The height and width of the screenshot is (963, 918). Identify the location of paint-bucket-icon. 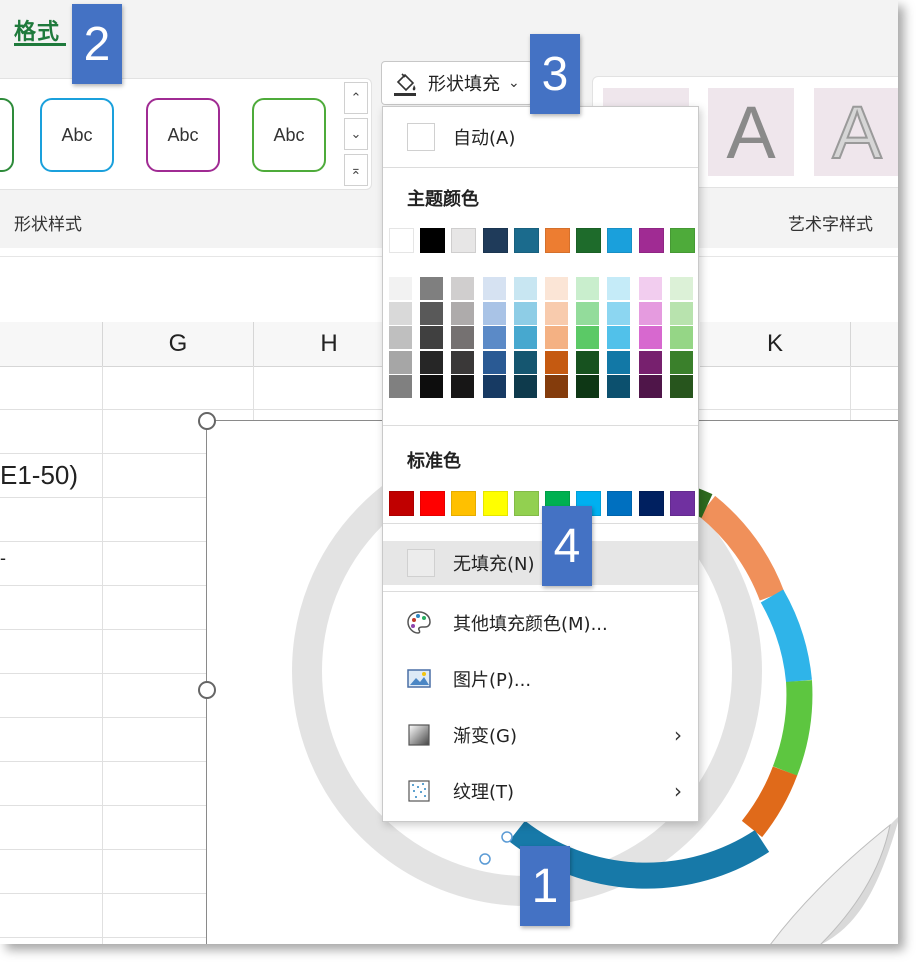
(405, 84).